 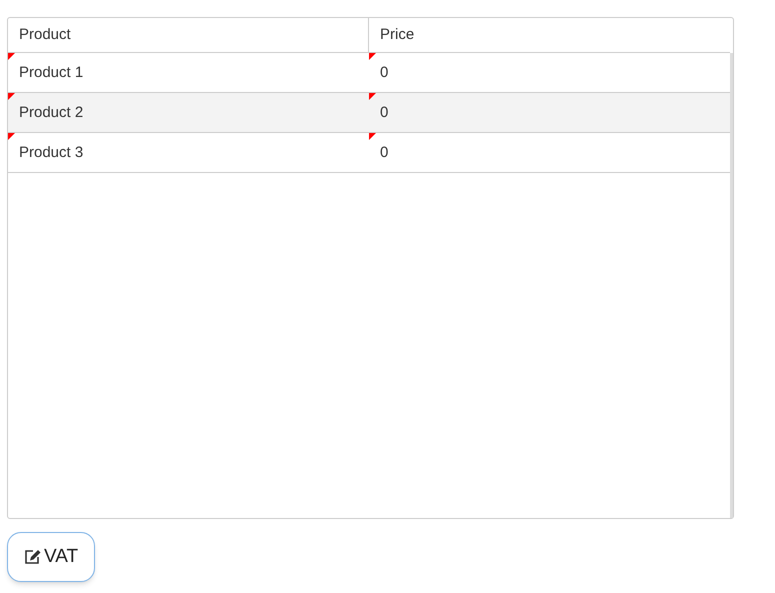 What do you see at coordinates (51, 113) in the screenshot?
I see `table-cell-text: Product 2` at bounding box center [51, 113].